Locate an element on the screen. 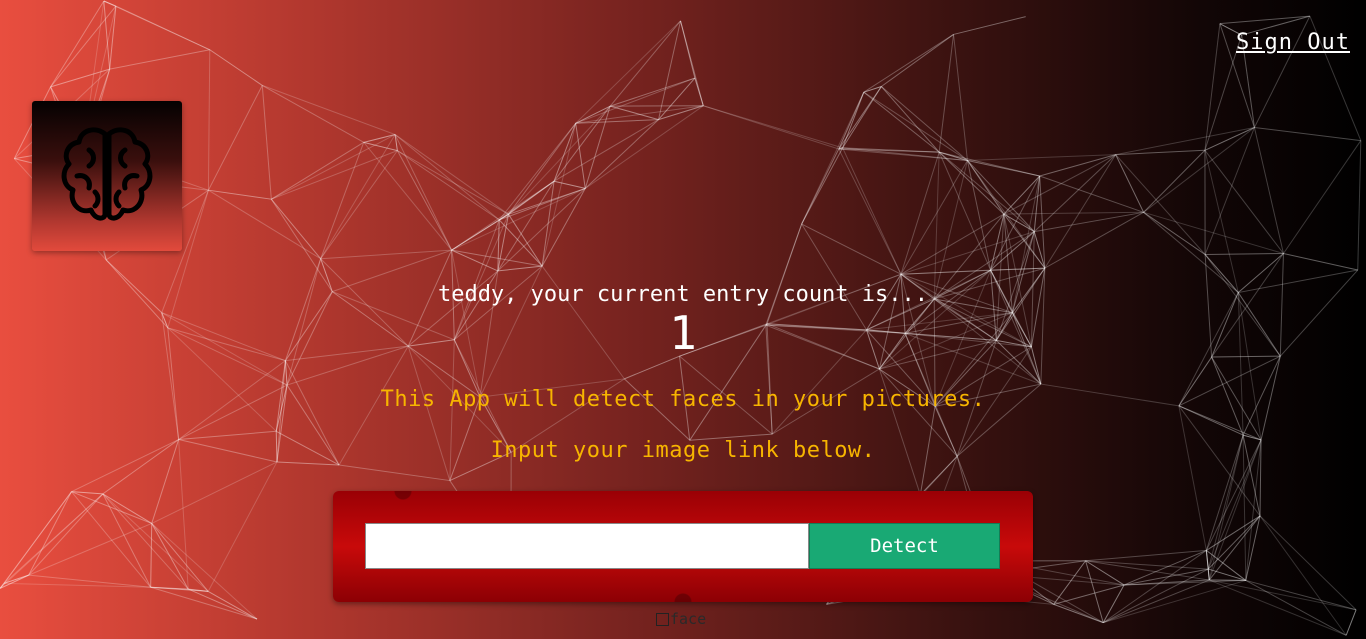  face-box-checkbox is located at coordinates (662, 619).